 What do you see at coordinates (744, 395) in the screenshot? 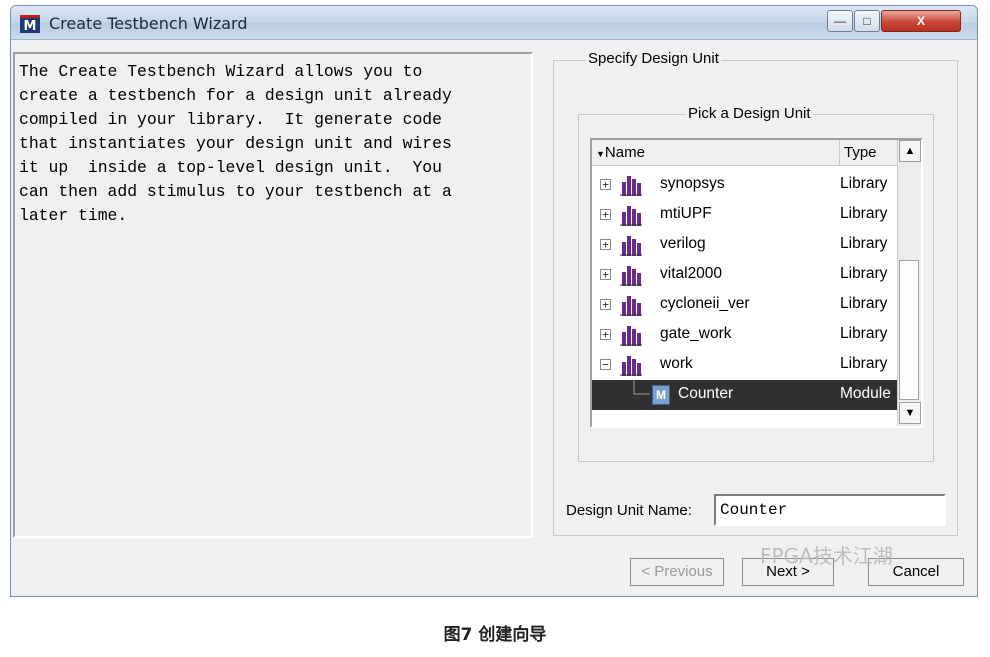
I see `tree-row-selected: M Counter Module` at bounding box center [744, 395].